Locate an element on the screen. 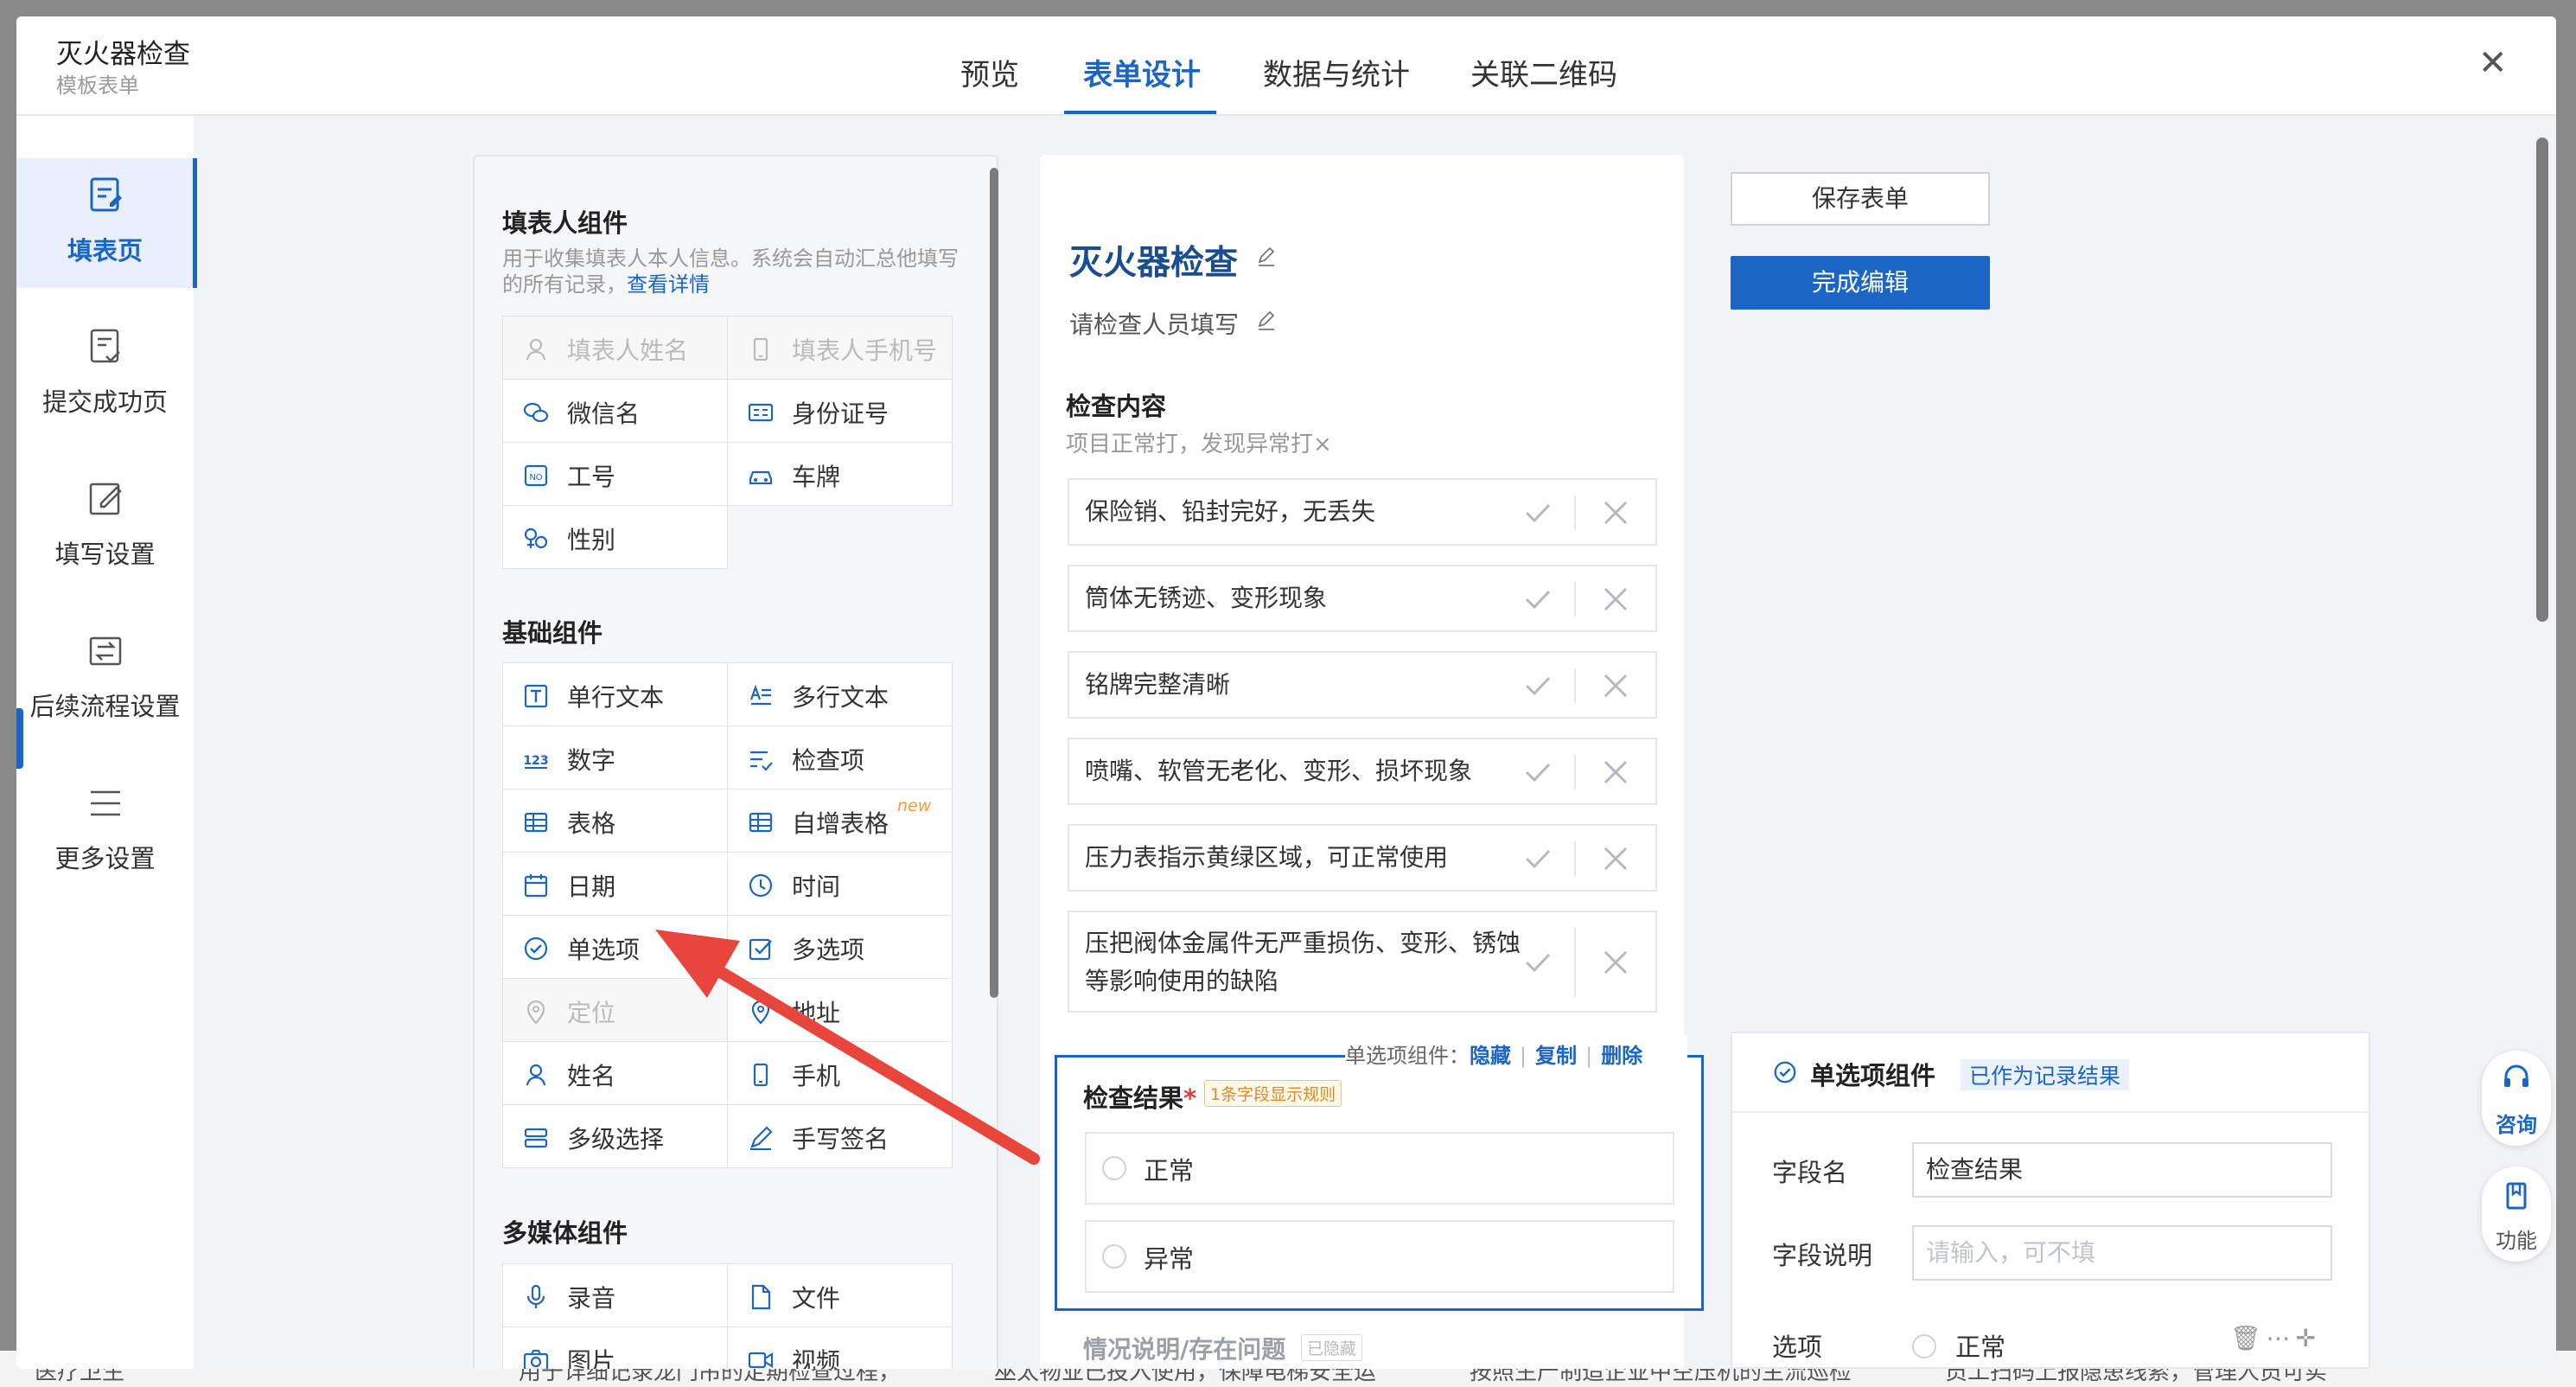 The height and width of the screenshot is (1387, 2576). component-video: 视频 is located at coordinates (840, 1347).